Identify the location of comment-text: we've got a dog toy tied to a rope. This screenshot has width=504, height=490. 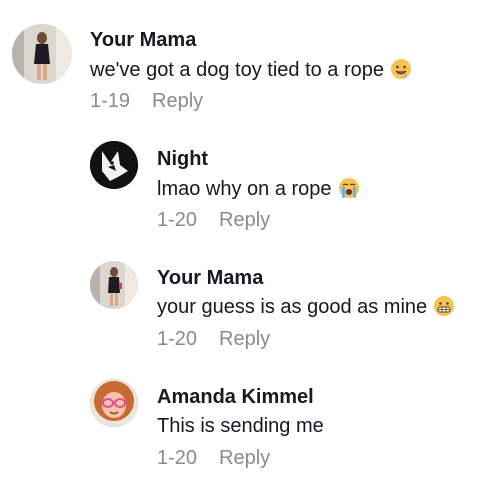
(251, 70).